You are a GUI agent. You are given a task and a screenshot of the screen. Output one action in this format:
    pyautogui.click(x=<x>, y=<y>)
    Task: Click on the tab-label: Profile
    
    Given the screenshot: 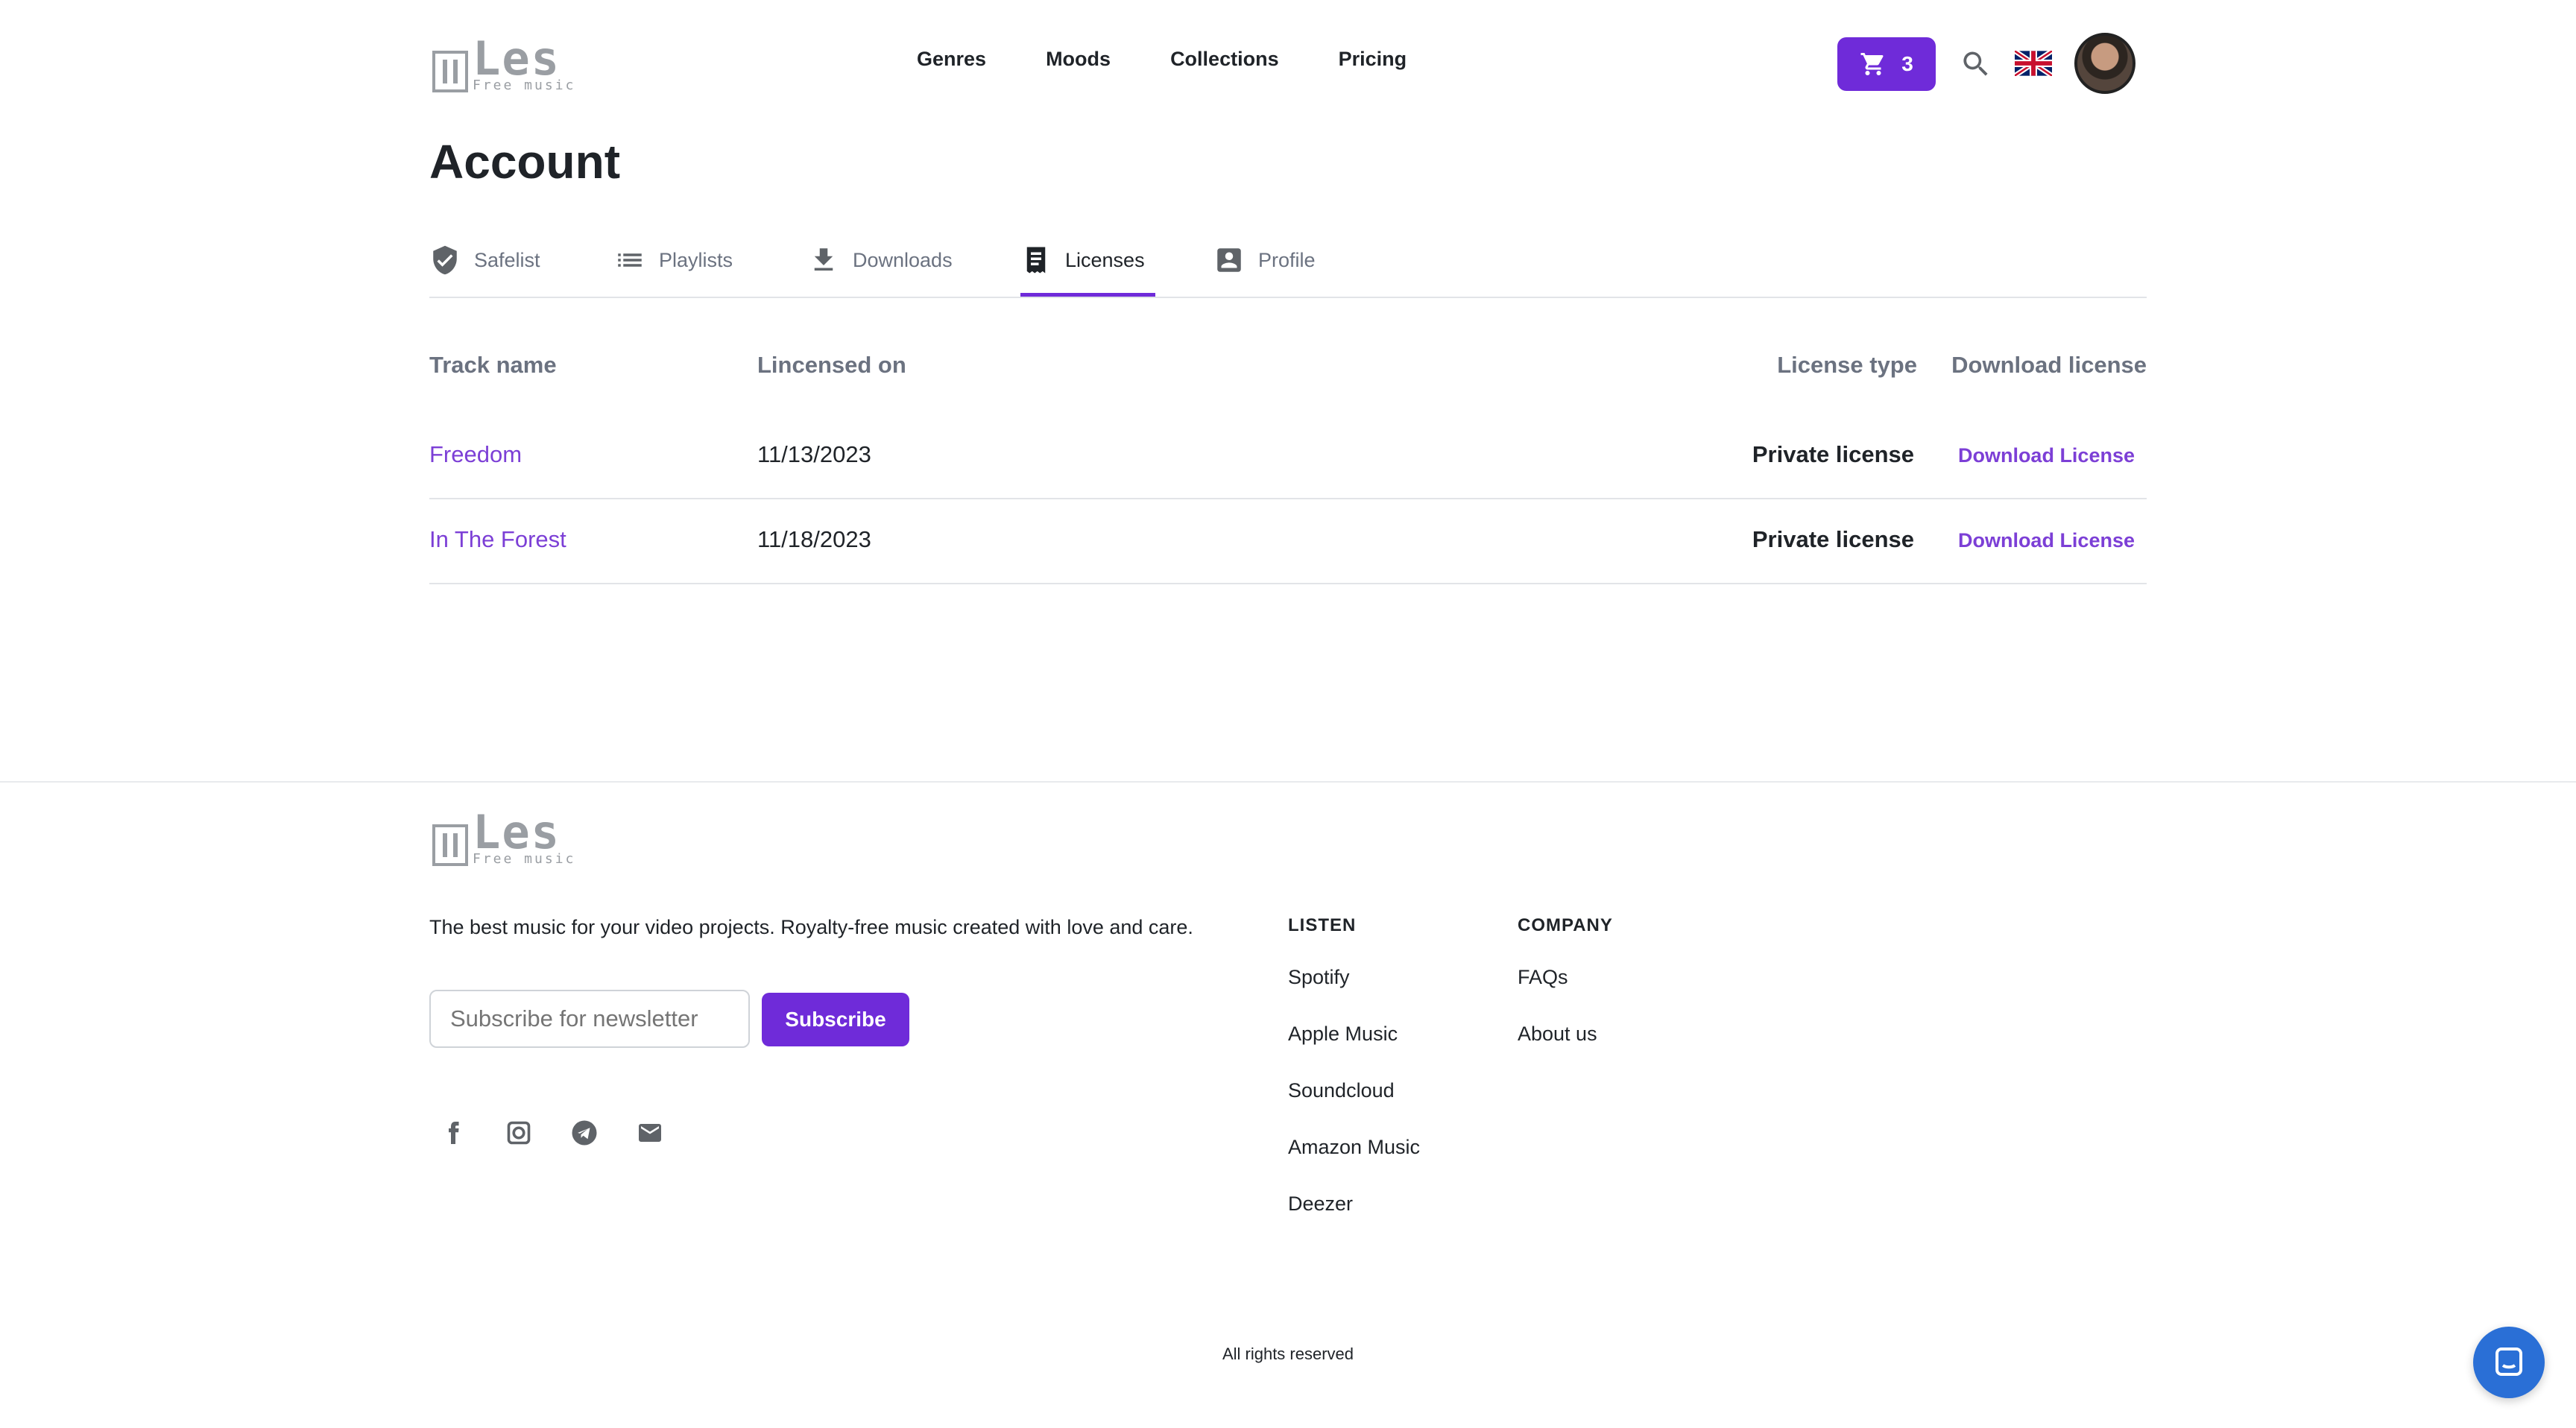 What is the action you would take?
    pyautogui.click(x=1287, y=260)
    